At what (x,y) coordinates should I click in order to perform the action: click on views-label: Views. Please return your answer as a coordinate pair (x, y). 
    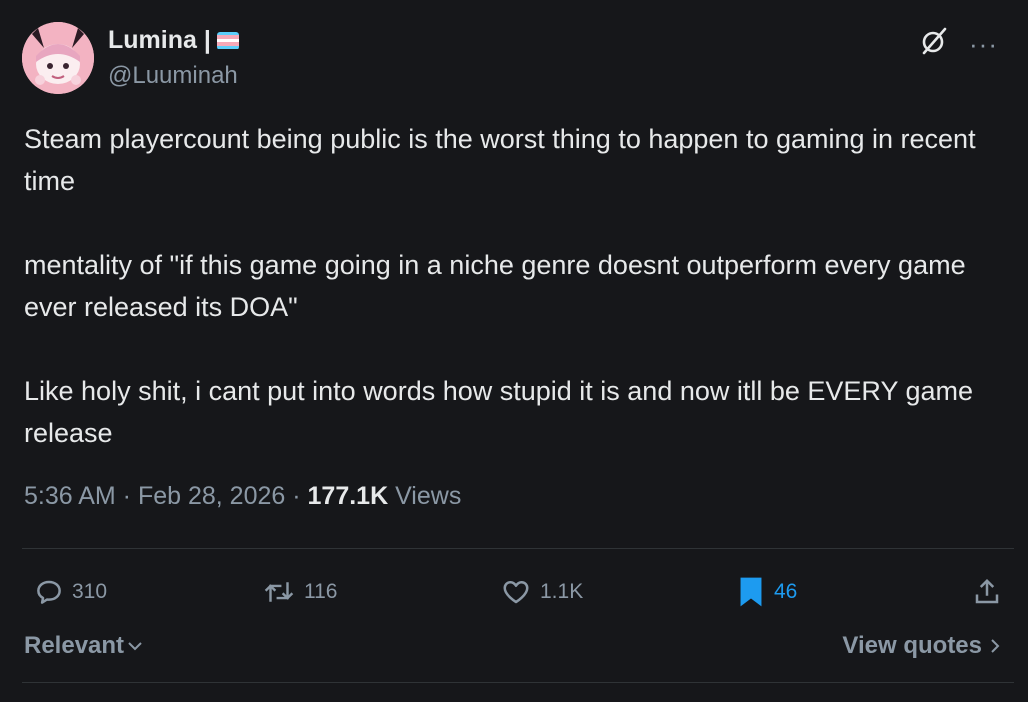
    Looking at the image, I should click on (425, 496).